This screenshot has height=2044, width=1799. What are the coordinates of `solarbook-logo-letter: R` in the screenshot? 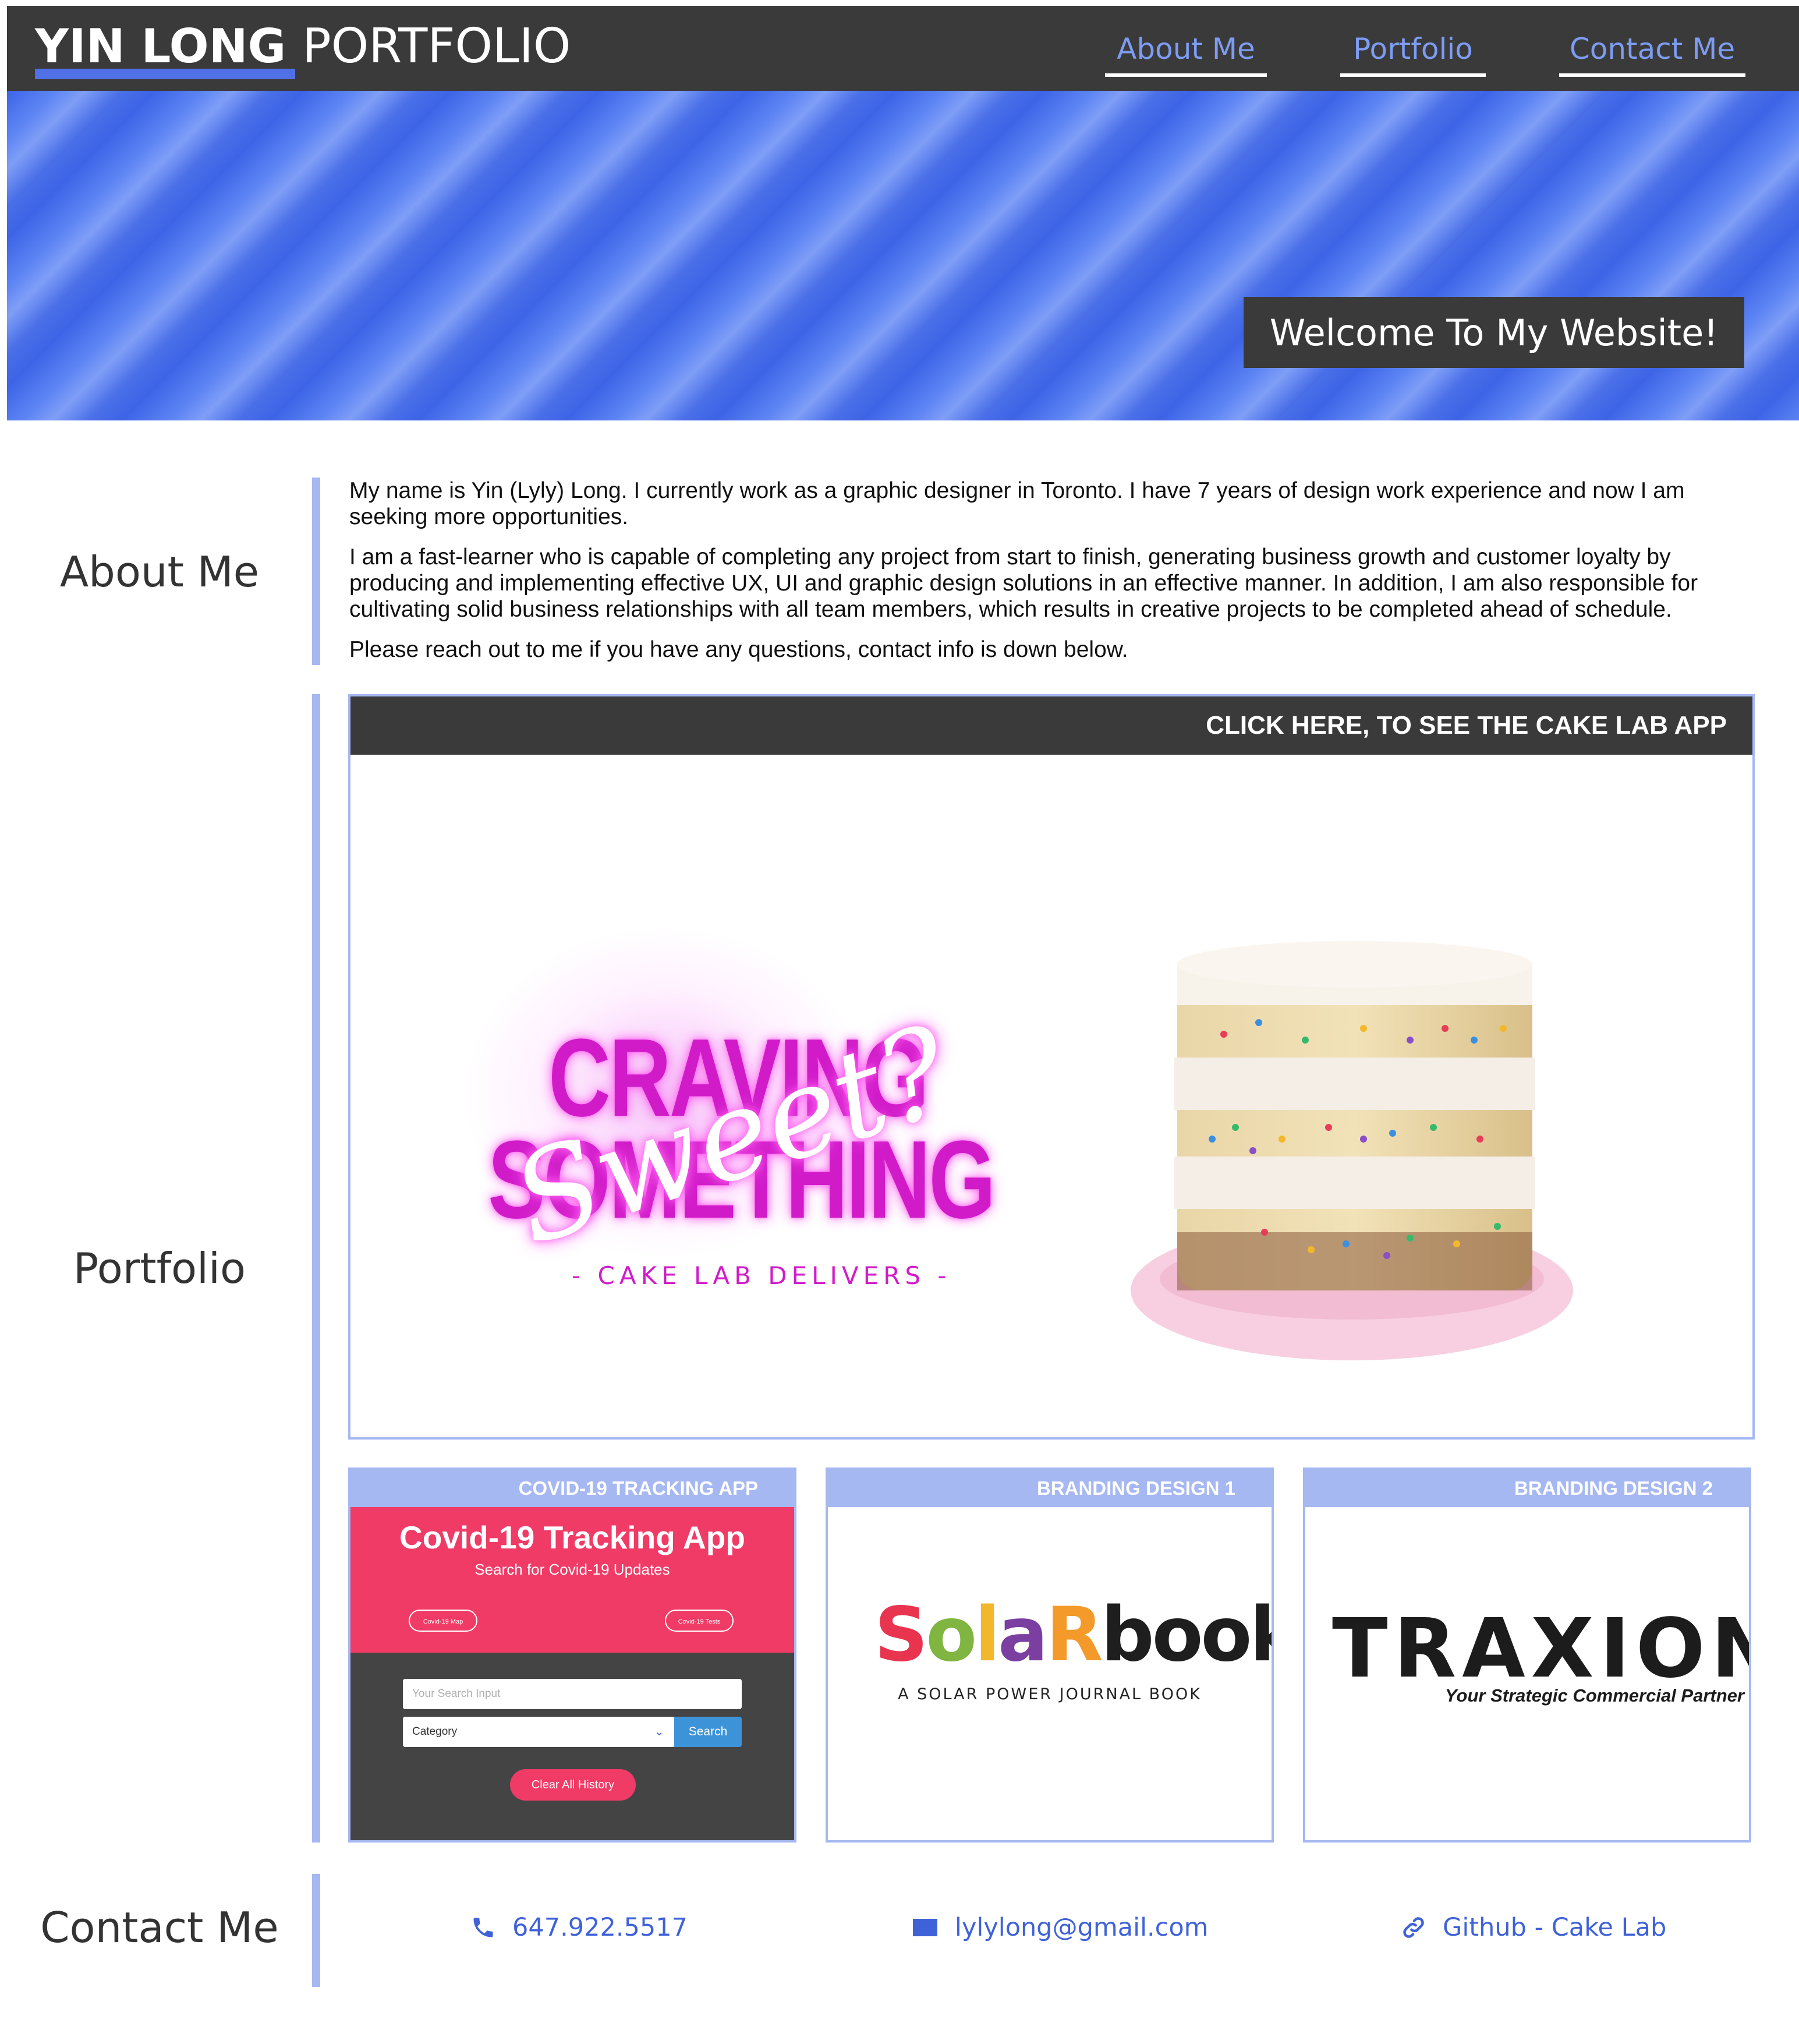 It's located at (1074, 1635).